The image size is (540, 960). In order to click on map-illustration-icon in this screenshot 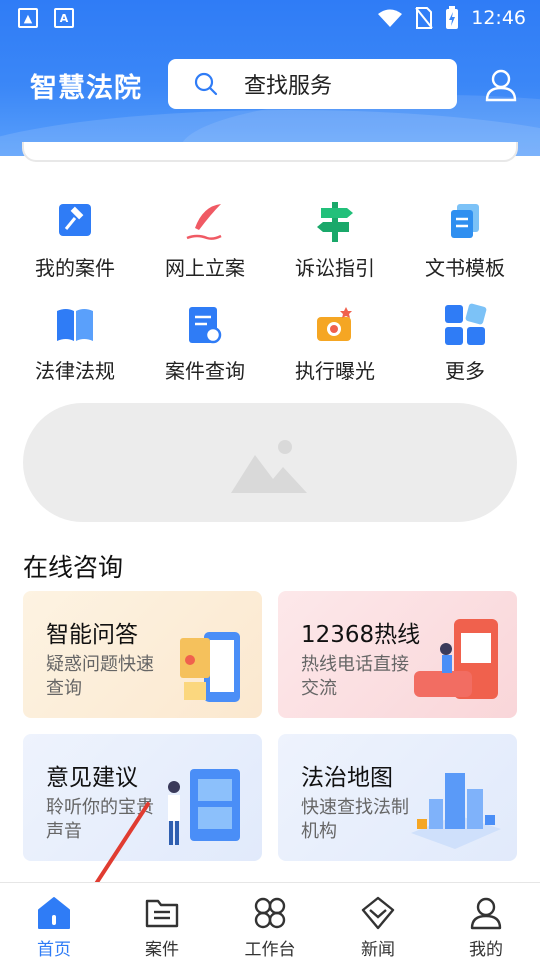, I will do `click(456, 811)`.